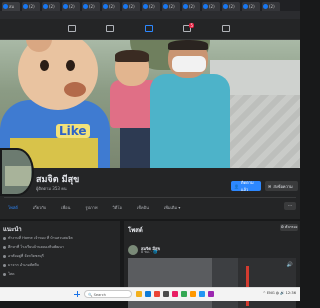 This screenshot has height=308, width=320. What do you see at coordinates (166, 294) in the screenshot?
I see `app-icon` at bounding box center [166, 294].